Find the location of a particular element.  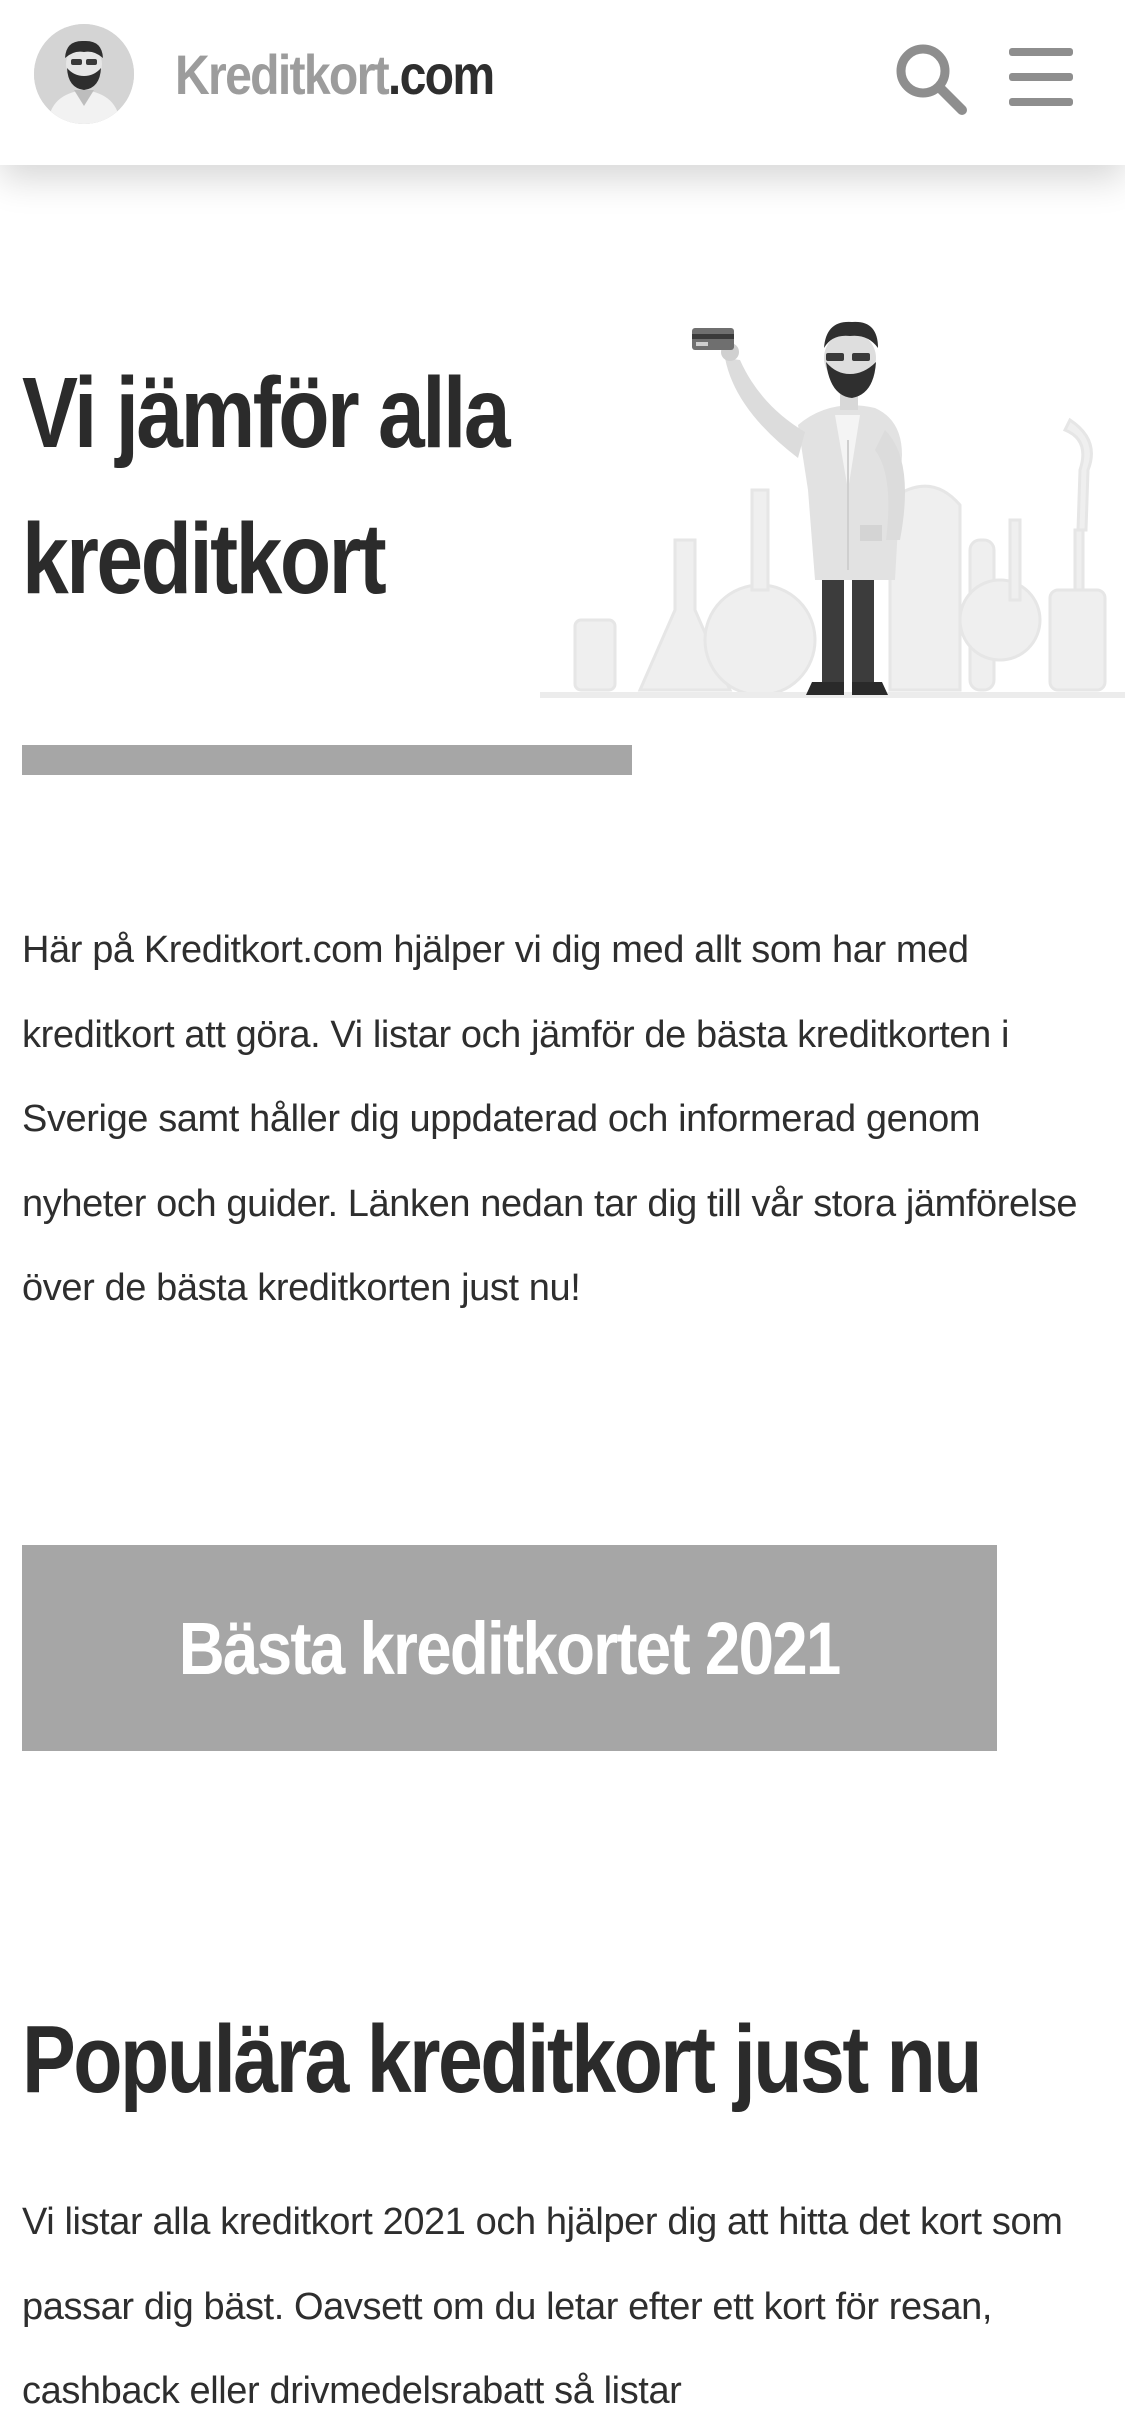

site-logo: Kreditkort.com is located at coordinates (335, 75).